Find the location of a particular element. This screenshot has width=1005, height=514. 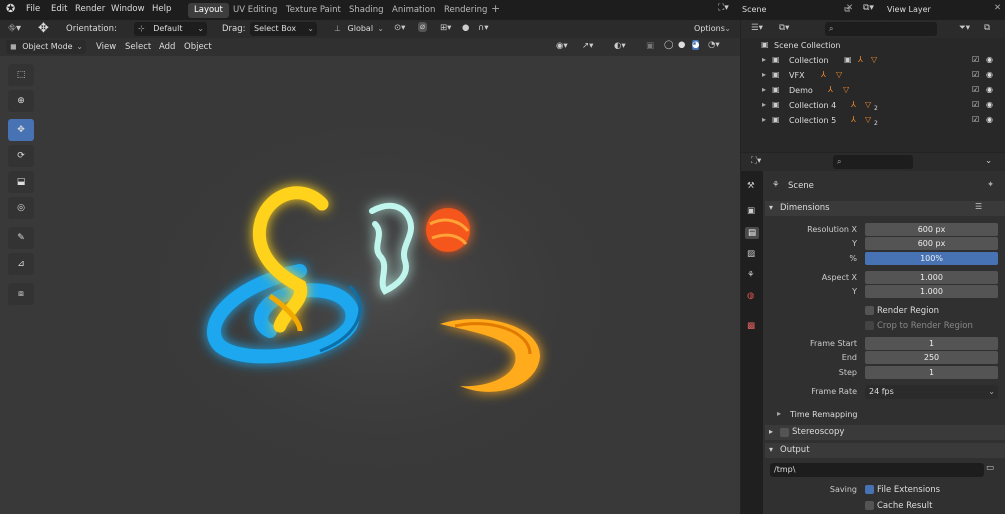

view-layer-close-icon: ✕ is located at coordinates (997, 8).